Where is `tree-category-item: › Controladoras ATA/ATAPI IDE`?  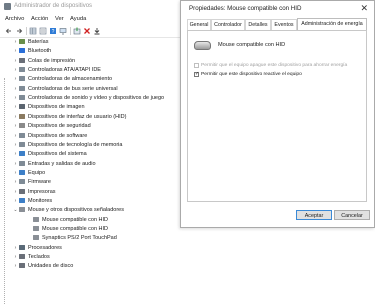
tree-category-item: › Controladoras ATA/ATAPI IDE is located at coordinates (56, 70).